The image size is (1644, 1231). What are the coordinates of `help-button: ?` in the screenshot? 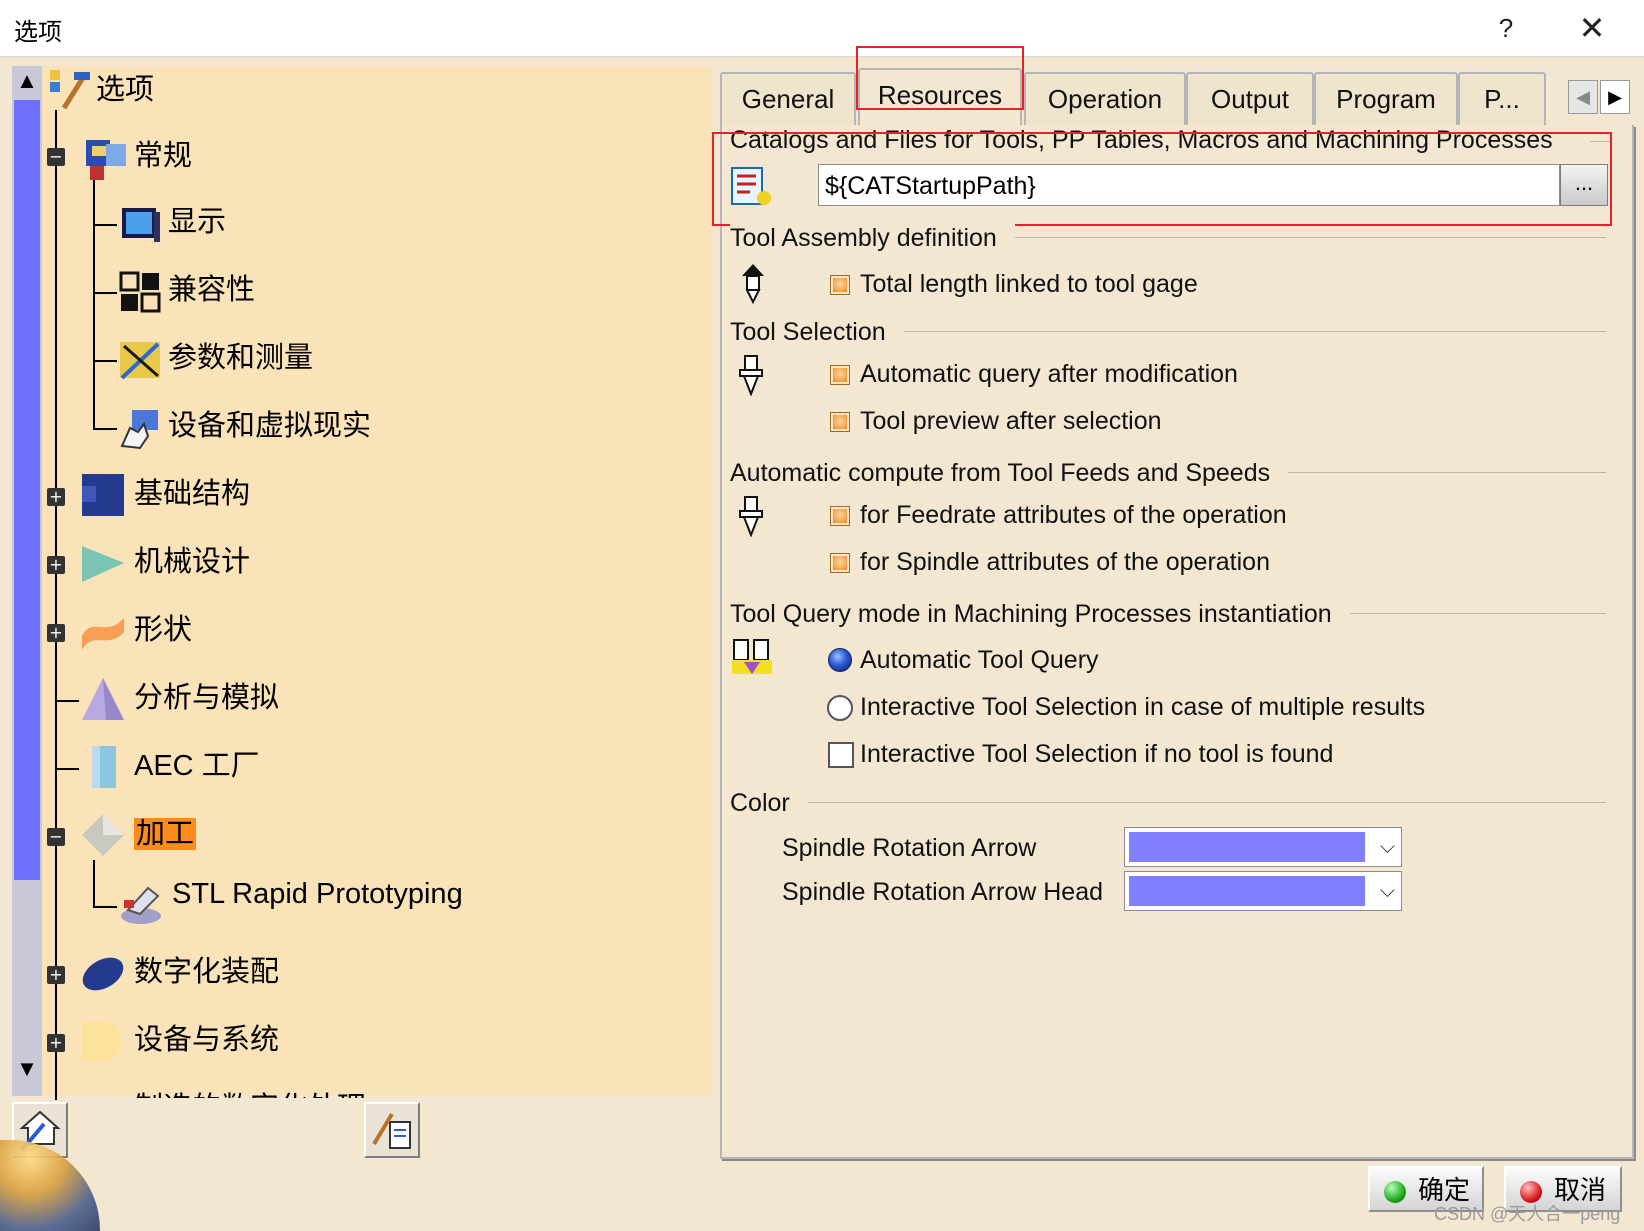 It's located at (1506, 28).